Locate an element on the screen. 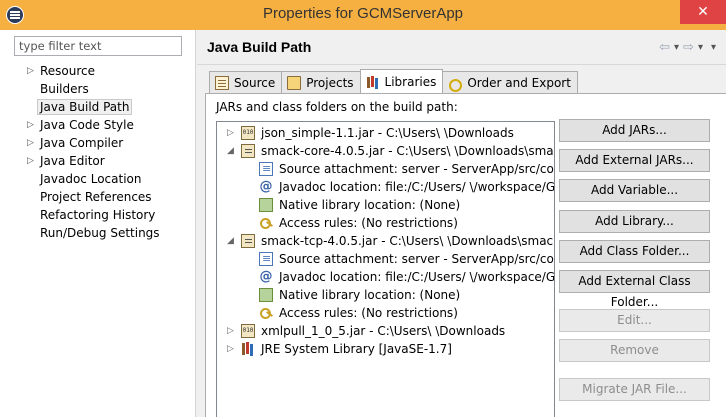 Image resolution: width=726 pixels, height=417 pixels. sidebar-item-javadoc-location: Javadoc Location is located at coordinates (98, 179).